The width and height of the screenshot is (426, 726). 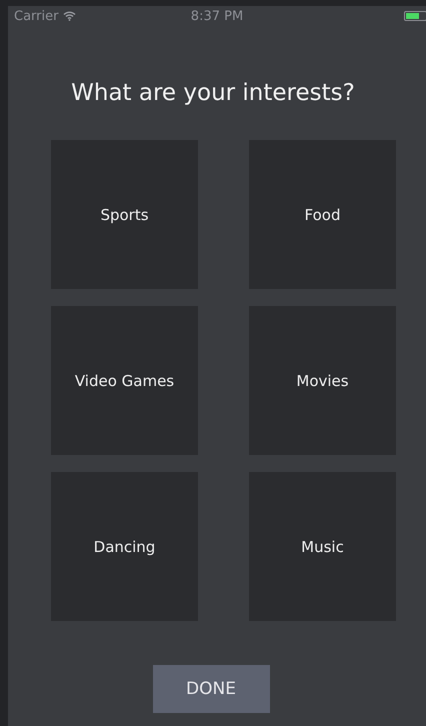 What do you see at coordinates (124, 380) in the screenshot?
I see `interest-tile: Video Games` at bounding box center [124, 380].